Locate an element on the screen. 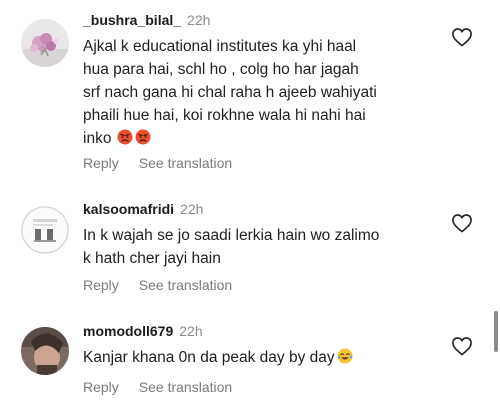 Image resolution: width=500 pixels, height=412 pixels. avatar-photo-image is located at coordinates (45, 351).